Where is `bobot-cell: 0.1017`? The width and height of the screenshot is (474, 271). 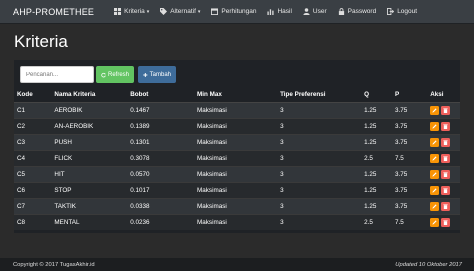 bobot-cell: 0.1017 is located at coordinates (161, 189).